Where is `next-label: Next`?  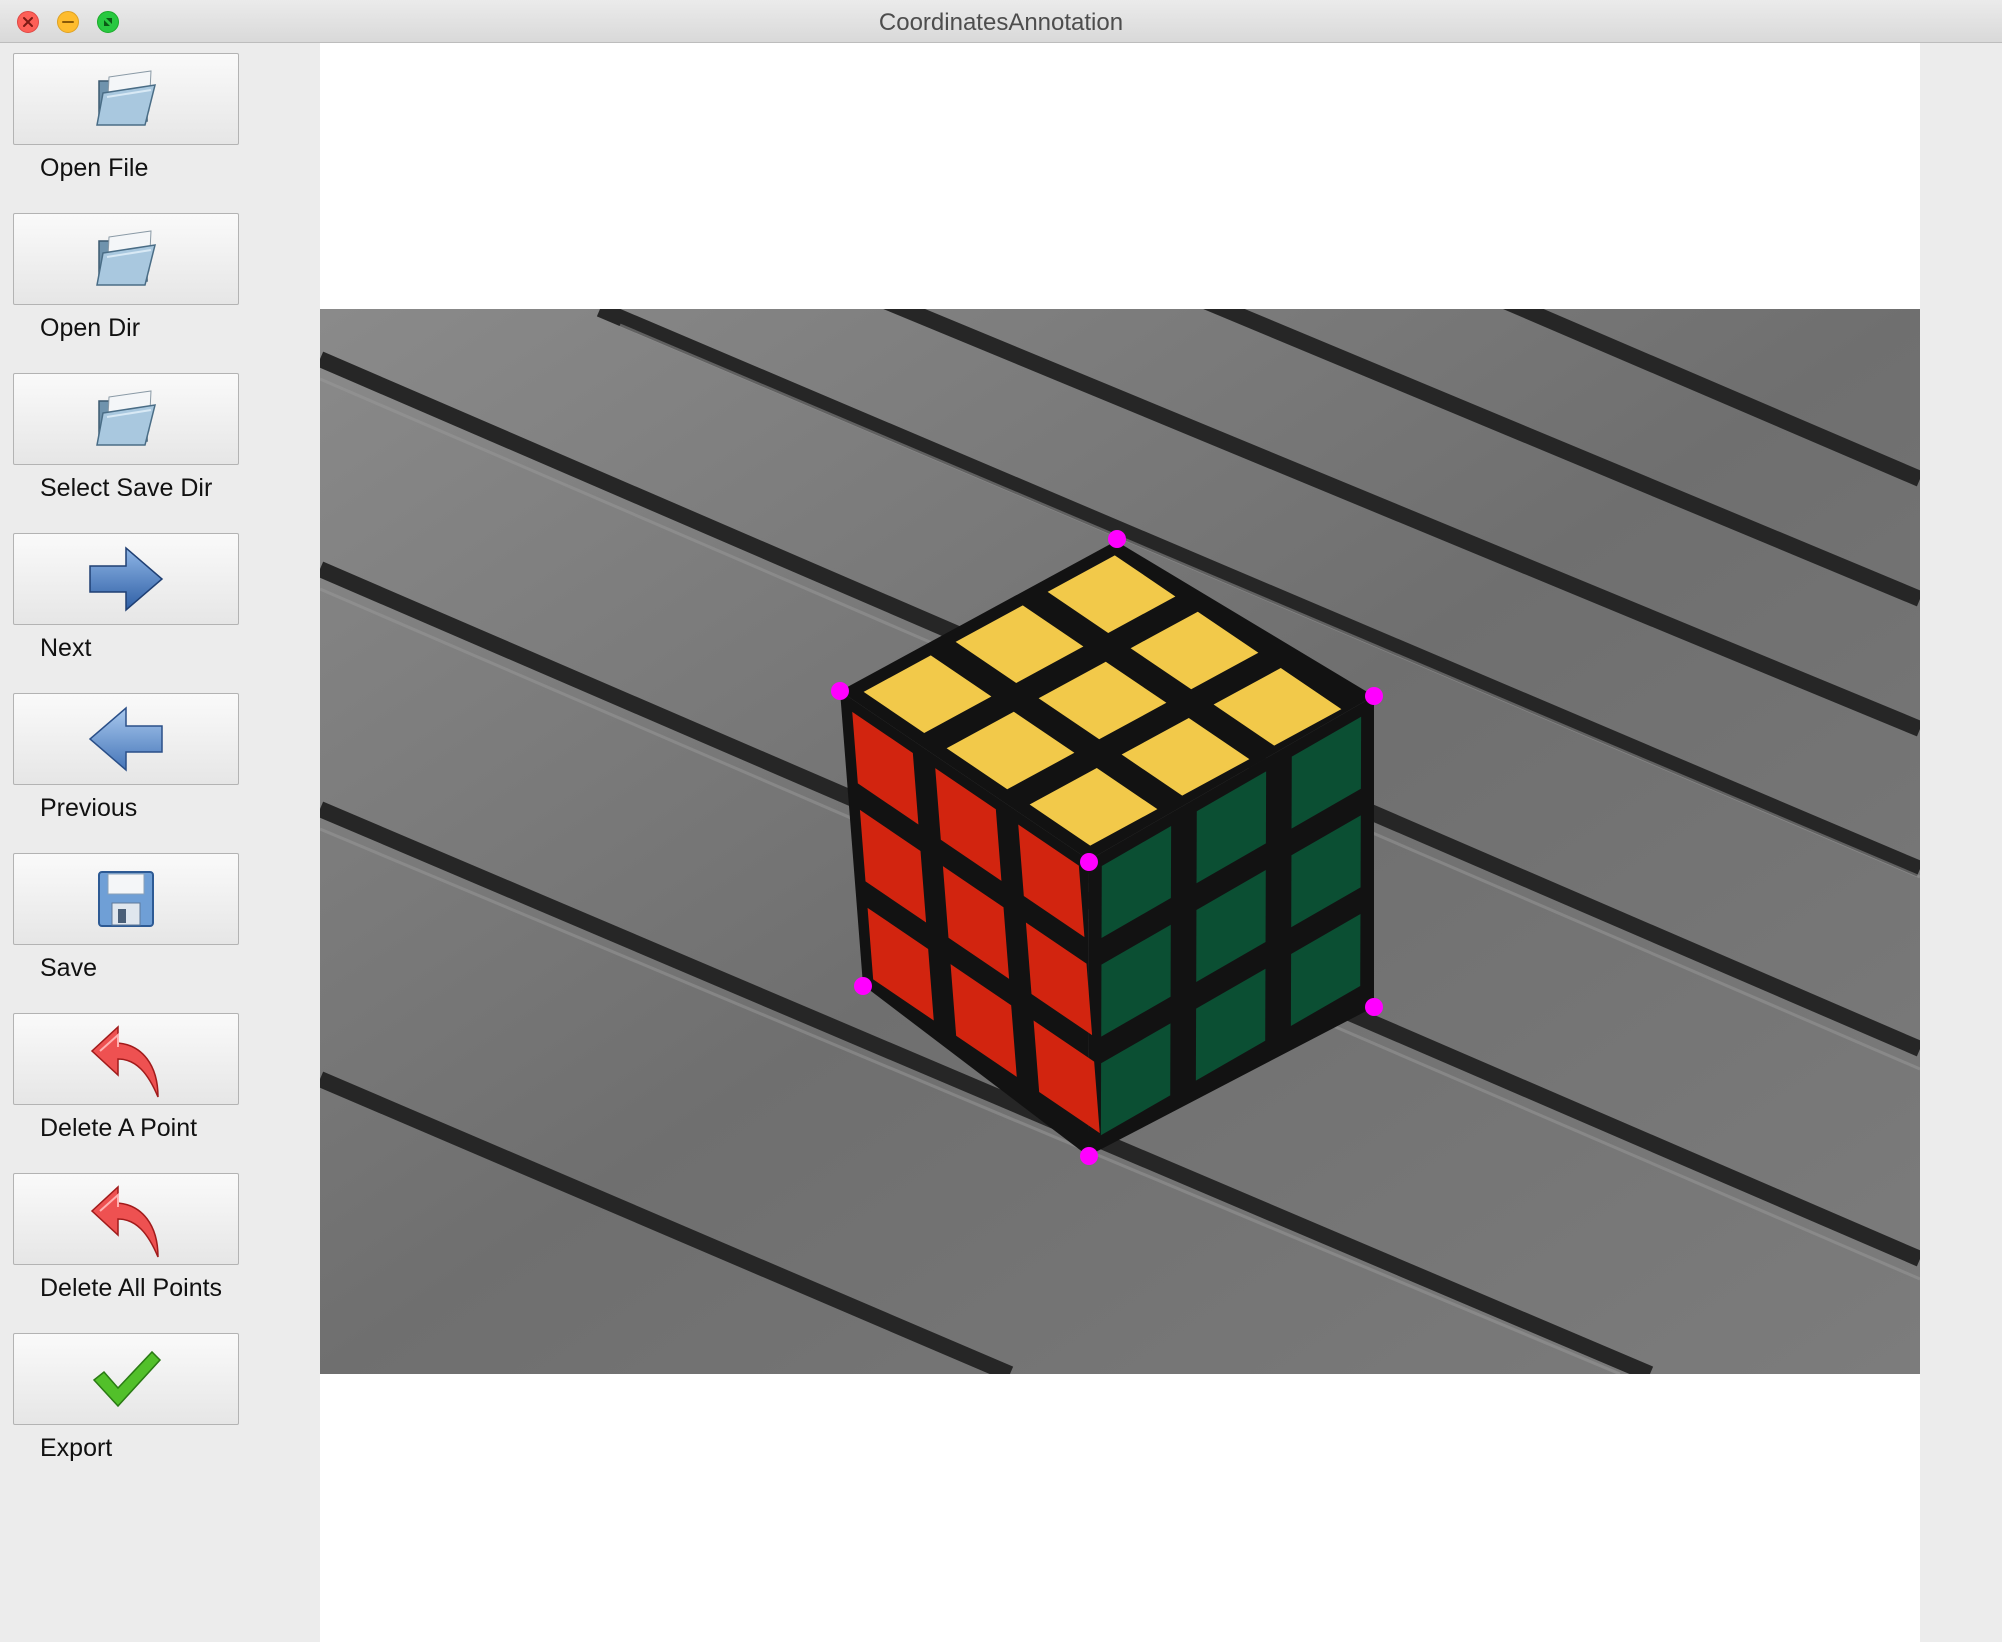 next-label: Next is located at coordinates (66, 648).